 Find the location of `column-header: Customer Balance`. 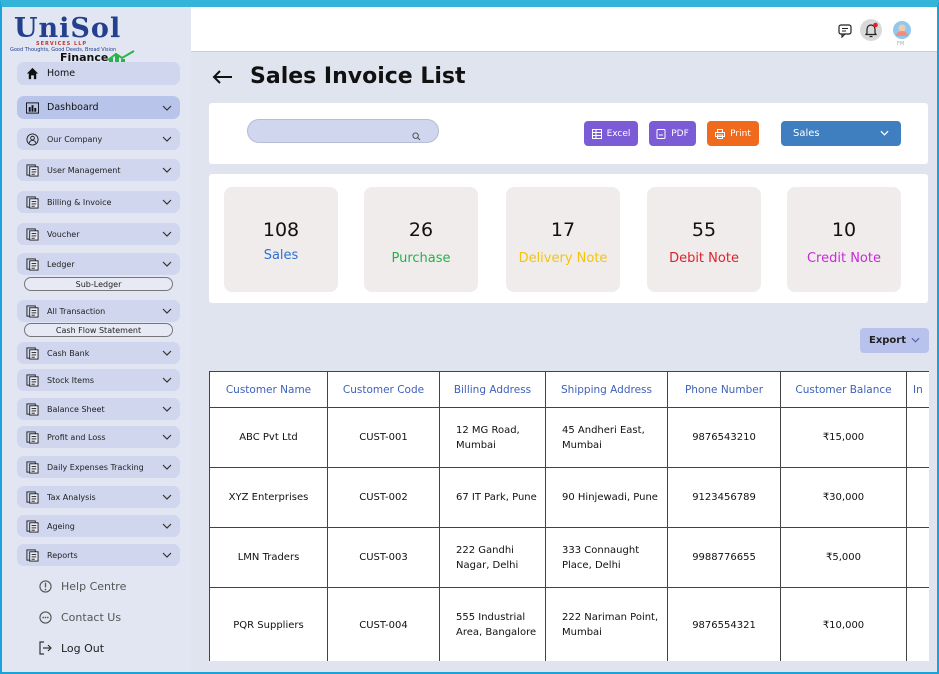

column-header: Customer Balance is located at coordinates (843, 389).